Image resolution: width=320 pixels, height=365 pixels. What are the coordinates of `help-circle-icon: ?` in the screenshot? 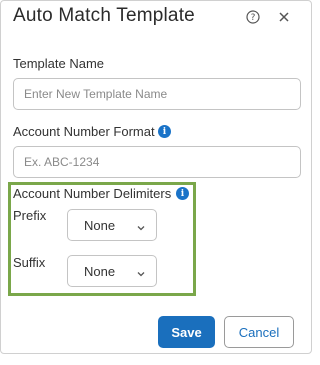 It's located at (253, 17).